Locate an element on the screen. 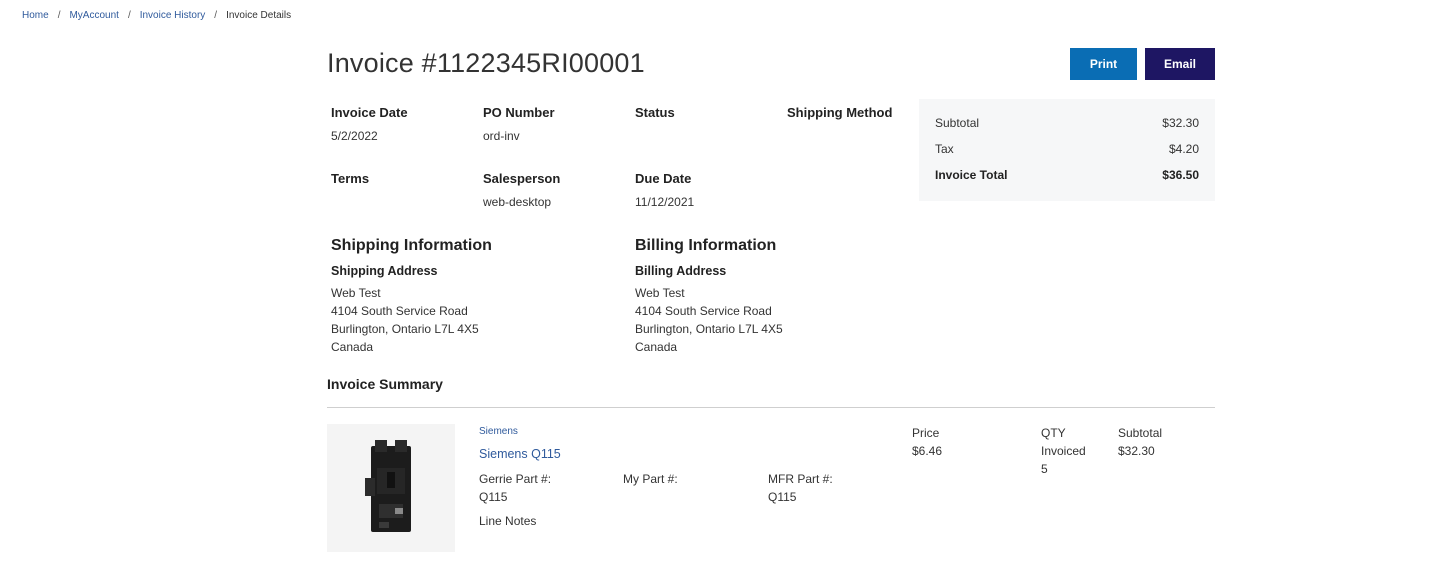  invoice-total-value: $36.50 is located at coordinates (1180, 175).